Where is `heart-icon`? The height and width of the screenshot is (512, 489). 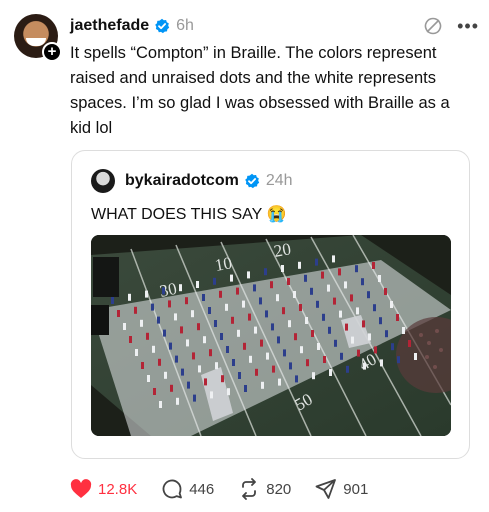 heart-icon is located at coordinates (81, 488).